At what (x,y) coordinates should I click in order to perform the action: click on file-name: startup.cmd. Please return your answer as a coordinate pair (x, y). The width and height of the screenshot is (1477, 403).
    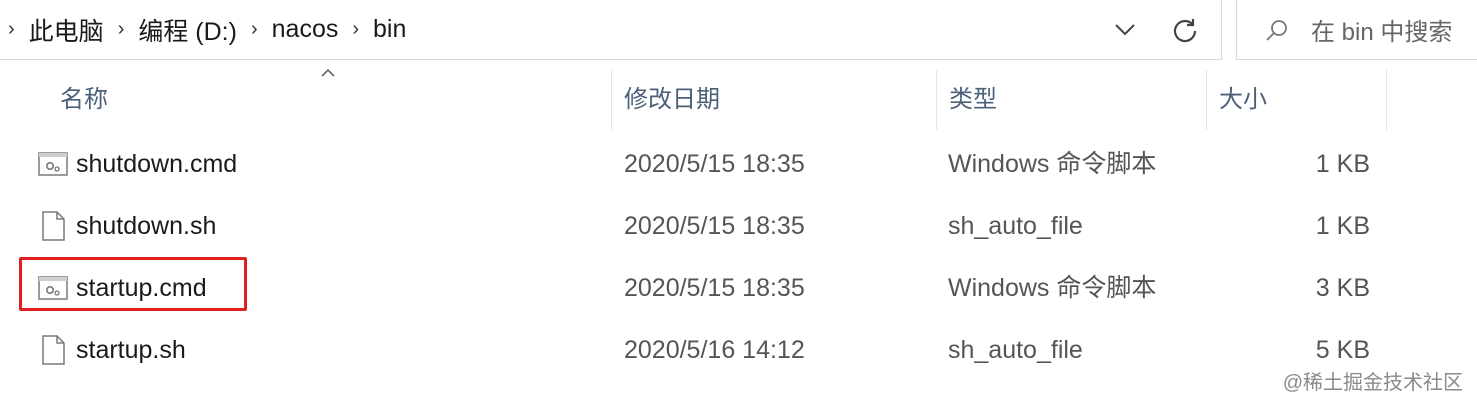
    Looking at the image, I should click on (141, 288).